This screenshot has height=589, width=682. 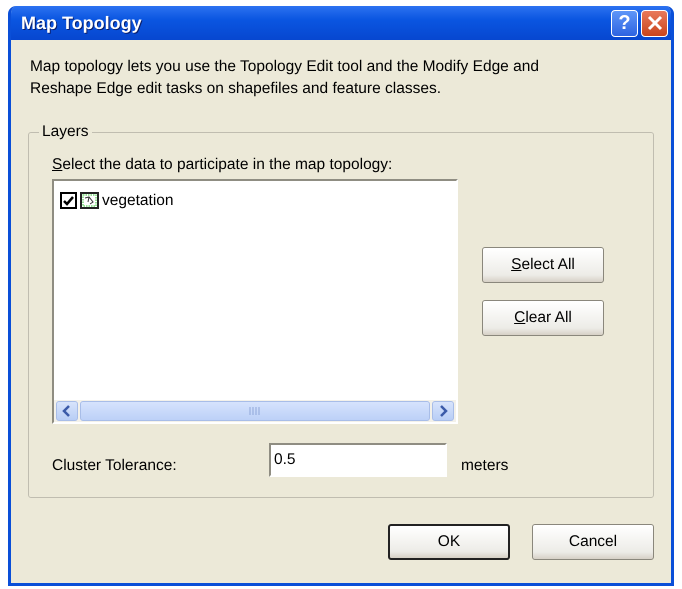 I want to click on field-label: Cluster Tolerance:, so click(x=115, y=466).